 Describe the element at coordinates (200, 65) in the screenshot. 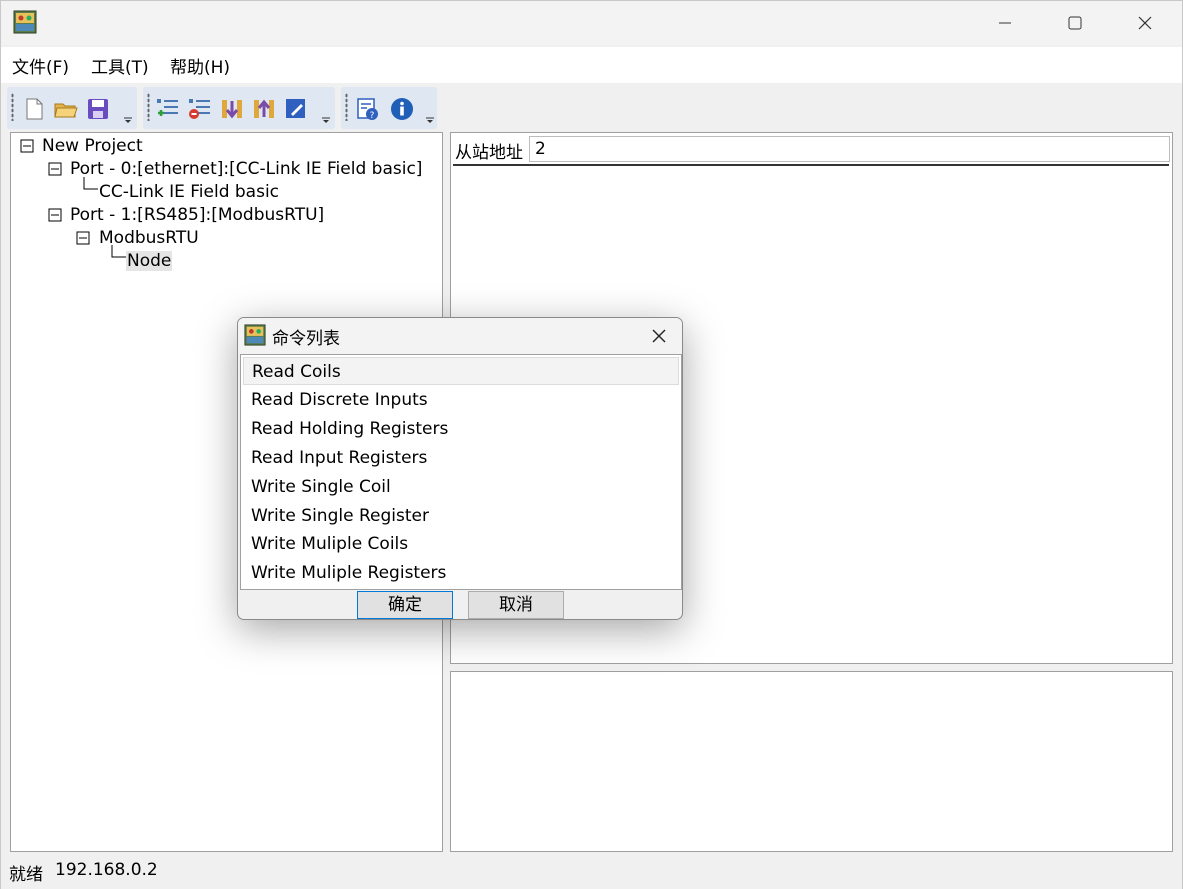

I see `menu-help: 帮助(H)` at that location.